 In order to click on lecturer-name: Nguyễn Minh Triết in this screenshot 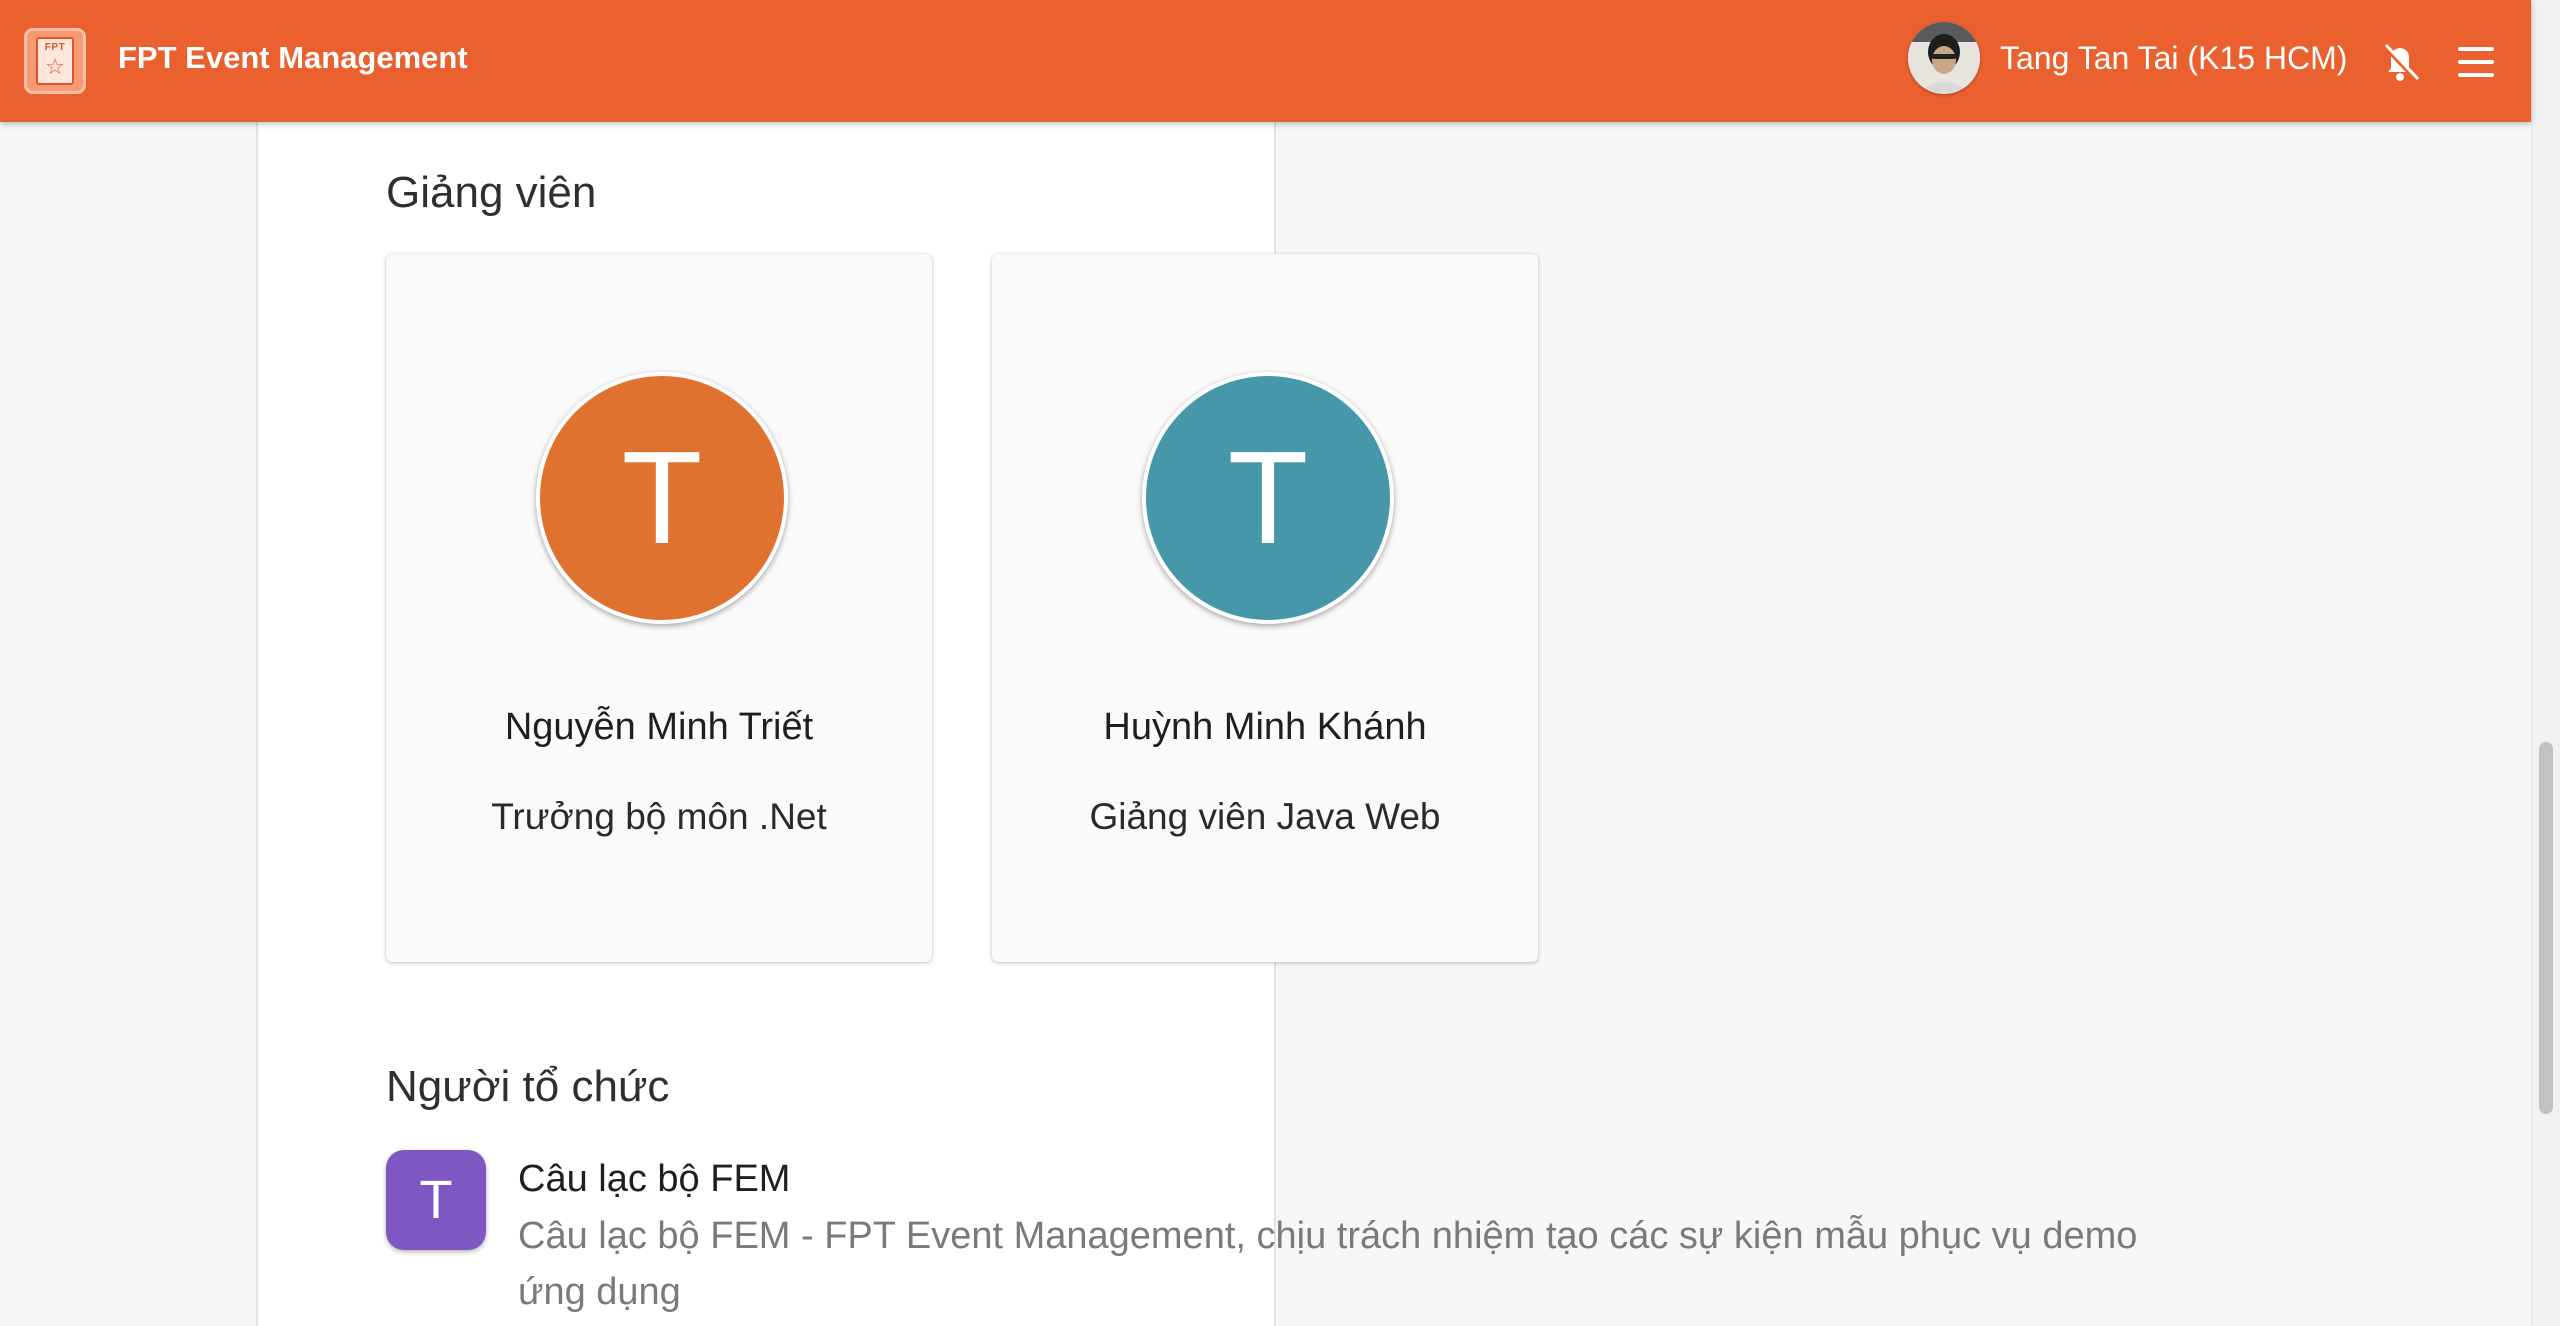, I will do `click(659, 727)`.